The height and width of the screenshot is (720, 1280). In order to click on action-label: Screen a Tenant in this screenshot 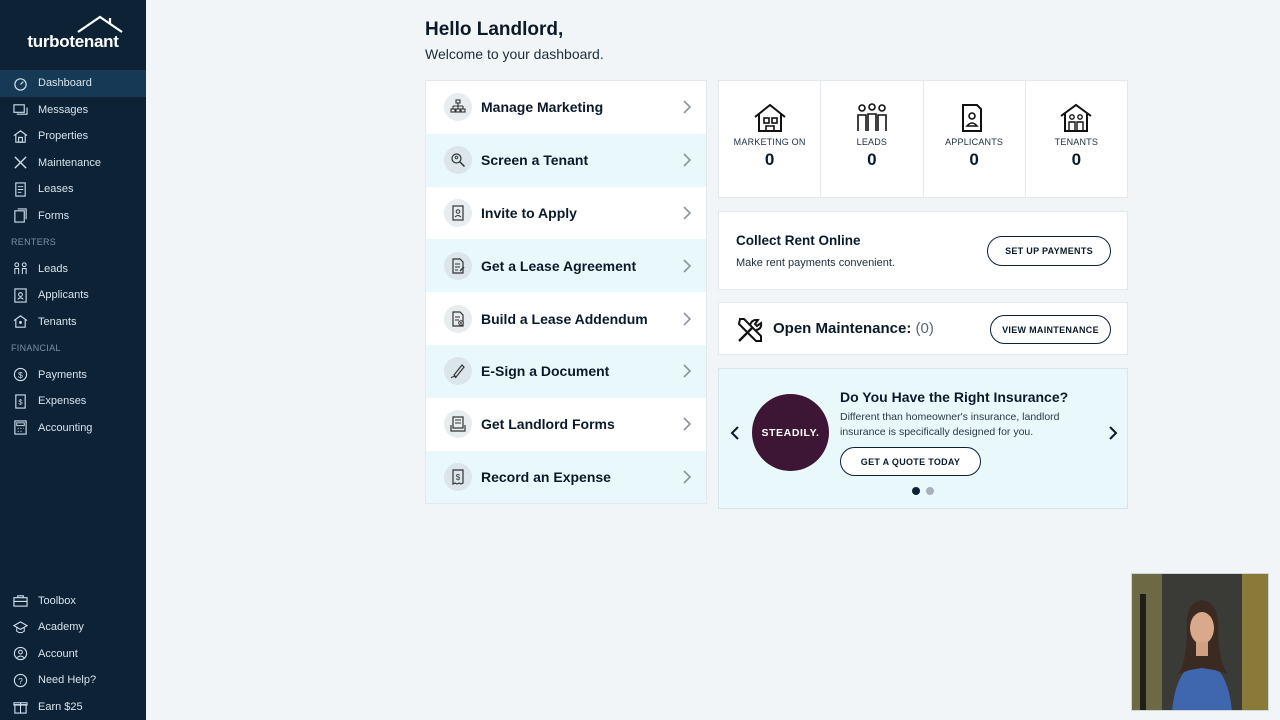, I will do `click(535, 160)`.